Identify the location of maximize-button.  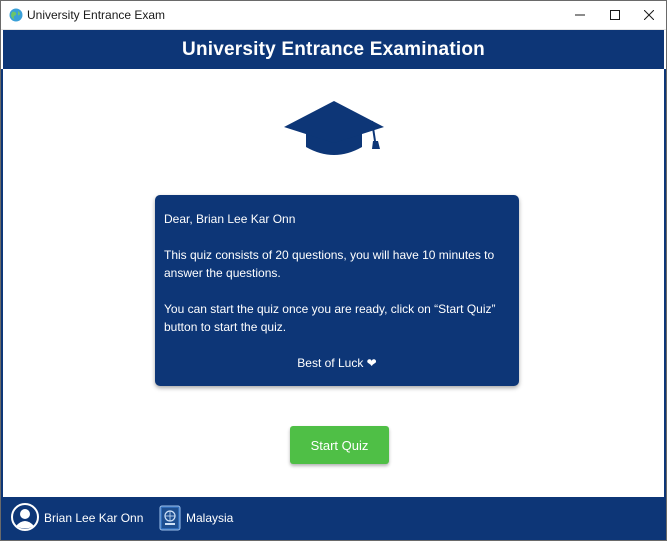
(615, 15).